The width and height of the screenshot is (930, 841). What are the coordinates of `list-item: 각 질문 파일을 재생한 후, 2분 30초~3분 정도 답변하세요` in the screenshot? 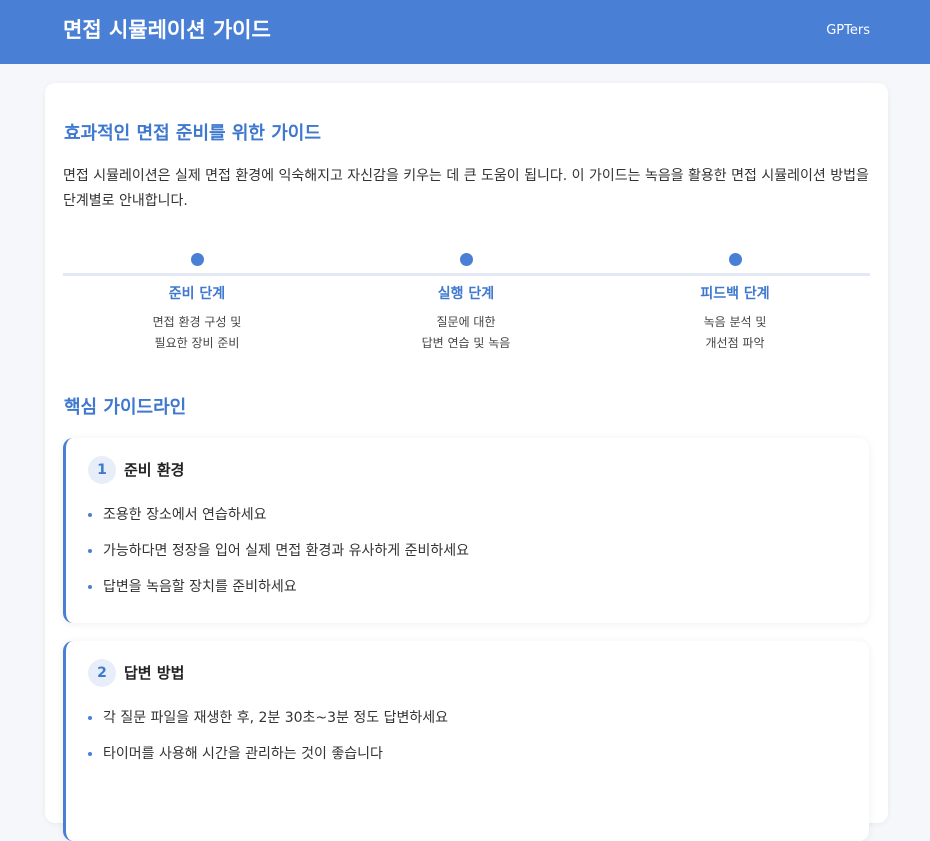 It's located at (267, 725).